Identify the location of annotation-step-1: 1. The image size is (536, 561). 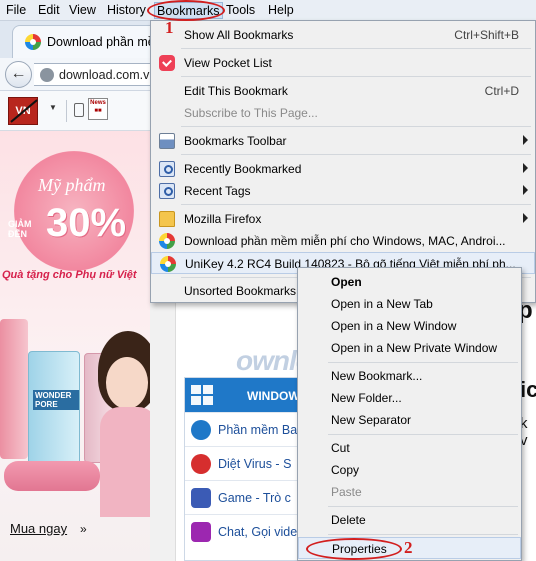
(169, 27).